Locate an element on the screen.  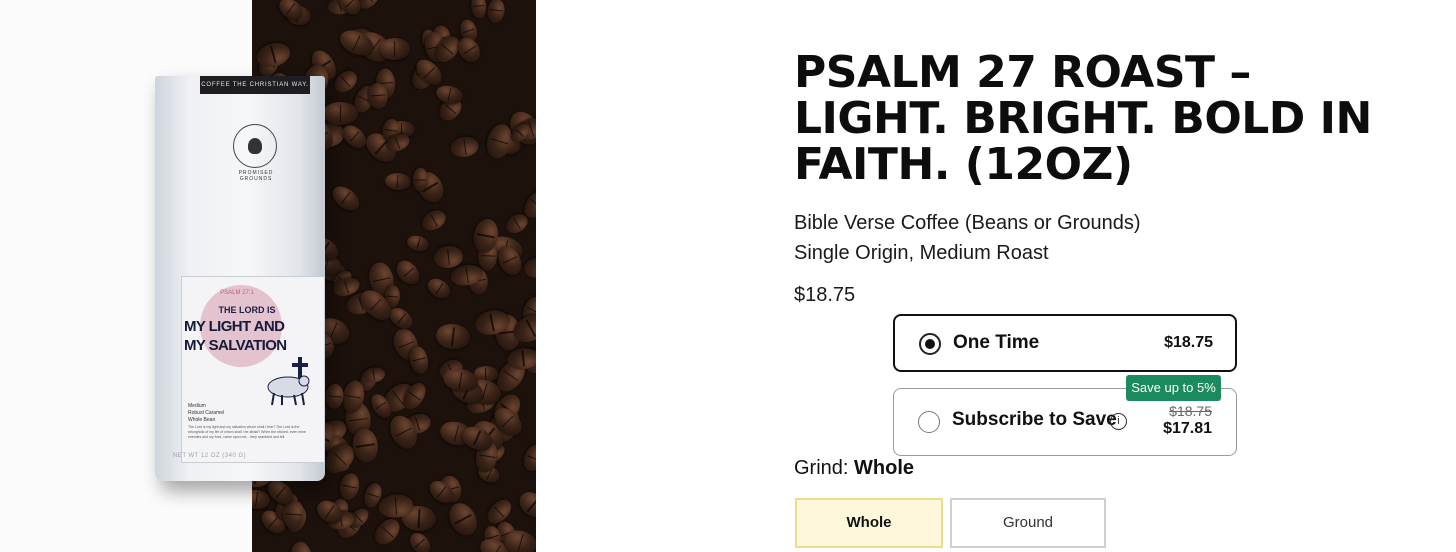
grind-selected-value: Whole is located at coordinates (884, 468).